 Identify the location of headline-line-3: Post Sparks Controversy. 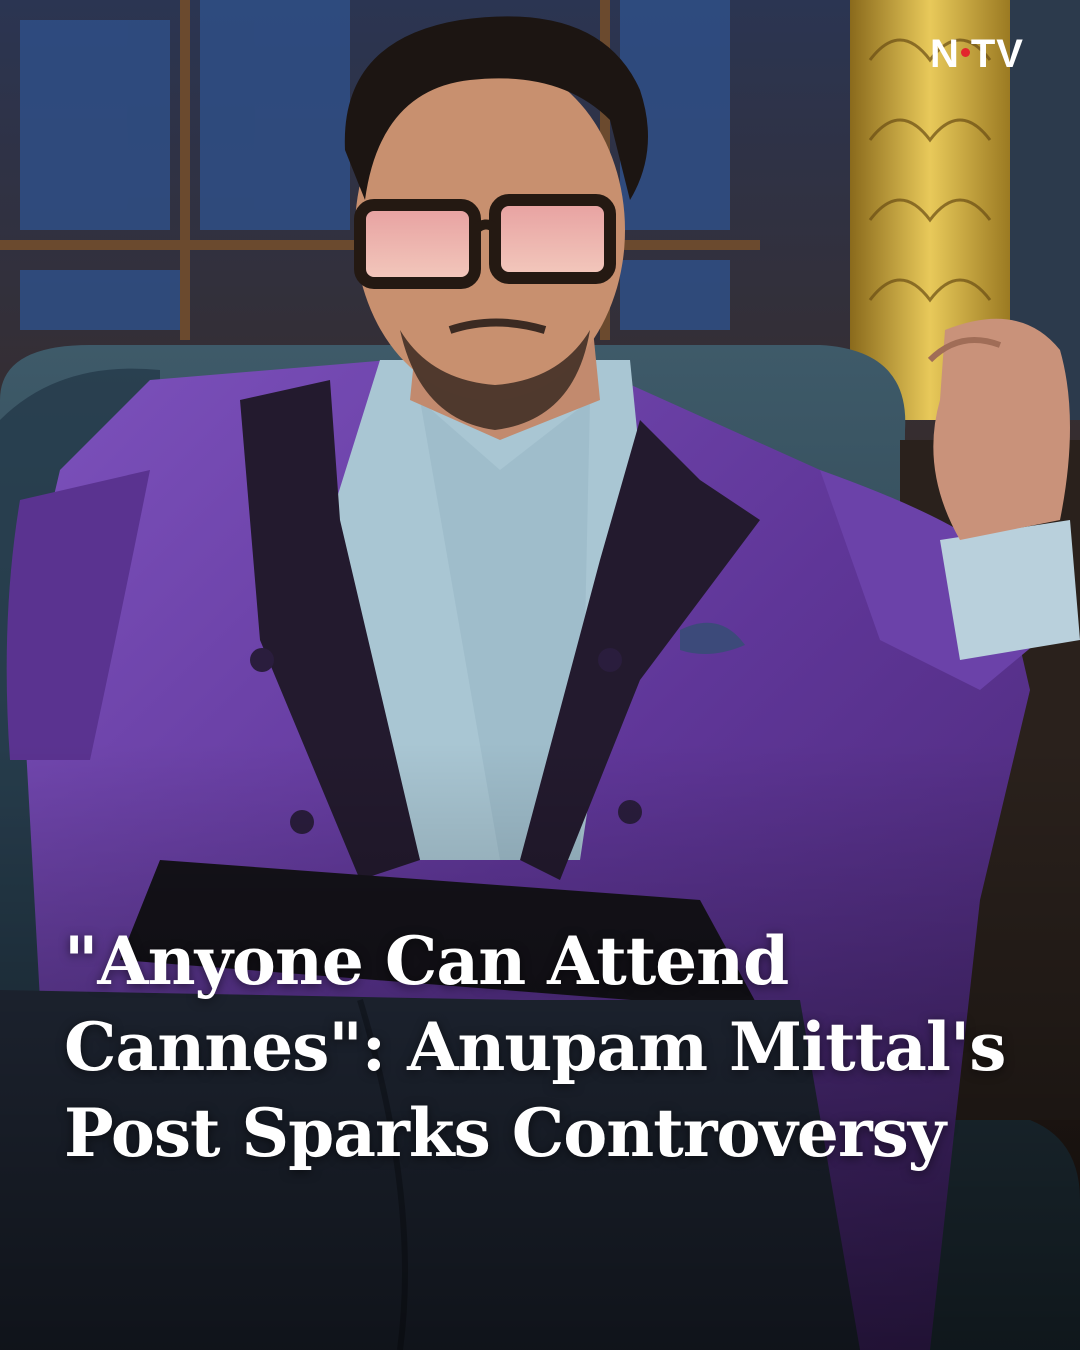
(505, 1133).